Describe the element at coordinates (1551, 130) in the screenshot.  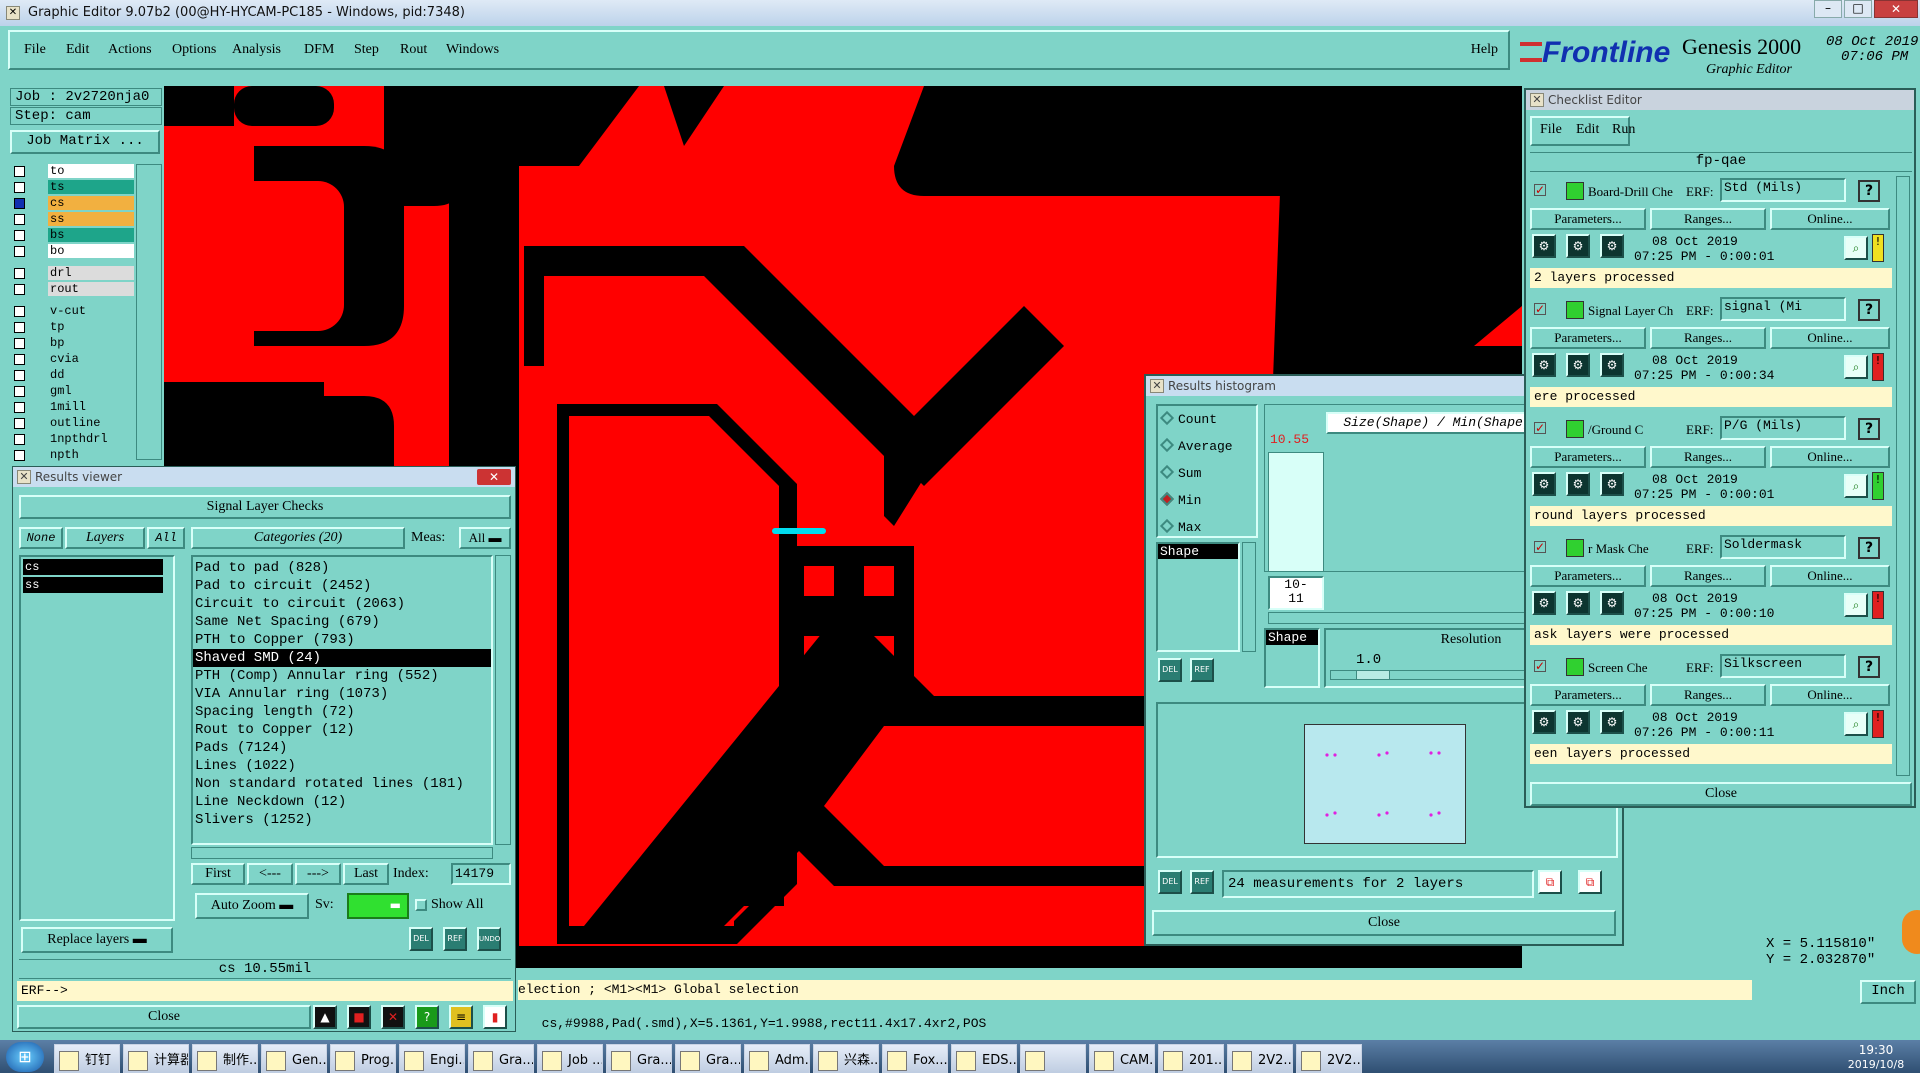
I see `checklist-menu-file: File` at that location.